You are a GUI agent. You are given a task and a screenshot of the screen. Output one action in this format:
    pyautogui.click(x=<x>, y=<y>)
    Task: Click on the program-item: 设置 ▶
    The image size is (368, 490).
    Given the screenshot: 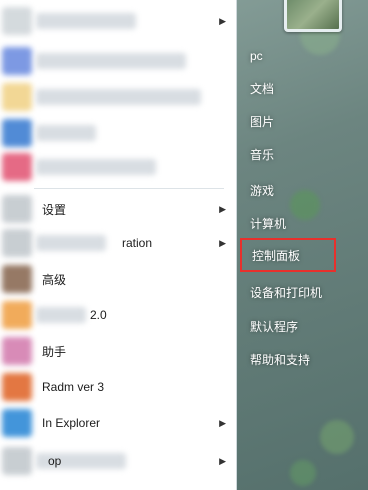 What is the action you would take?
    pyautogui.click(x=118, y=209)
    